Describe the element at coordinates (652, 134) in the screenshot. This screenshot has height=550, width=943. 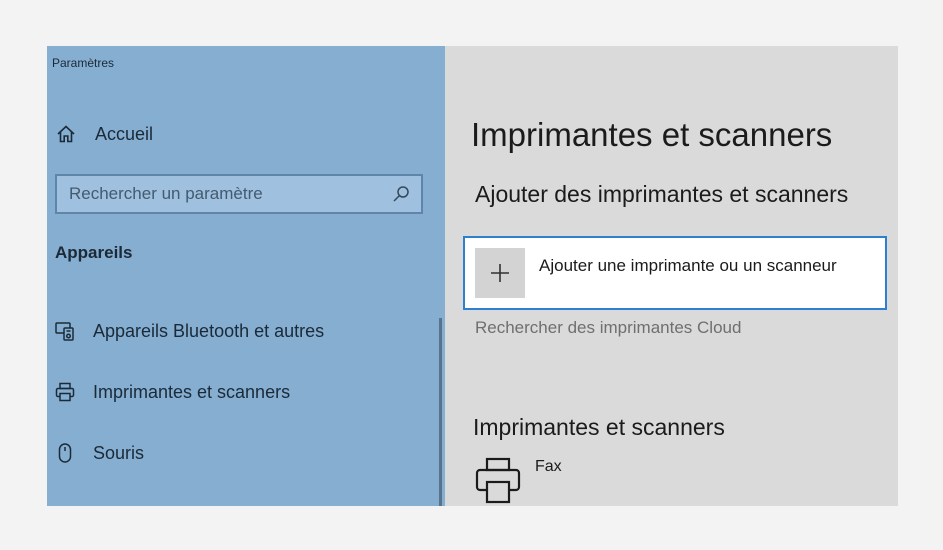
I see `page-title: Imprimantes et scanners` at that location.